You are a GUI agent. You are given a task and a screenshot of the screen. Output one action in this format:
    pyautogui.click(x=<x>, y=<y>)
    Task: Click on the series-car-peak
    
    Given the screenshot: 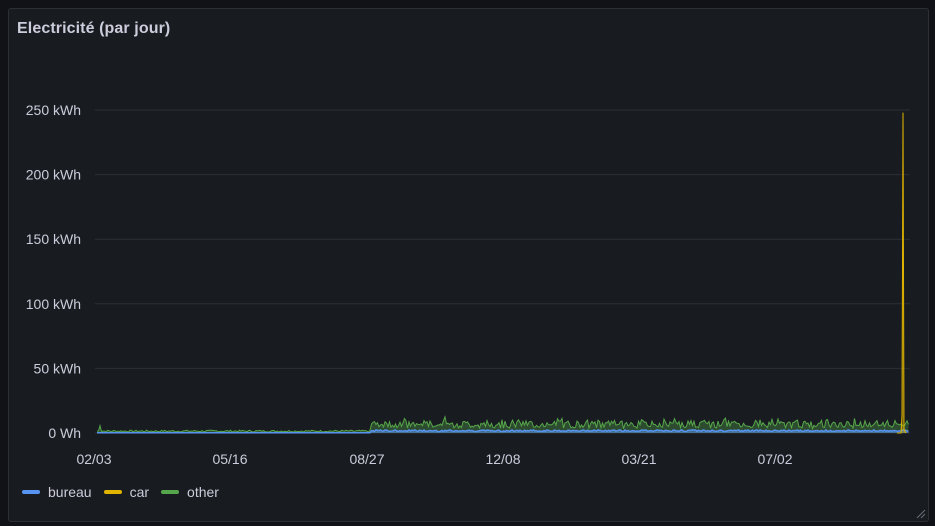 What is the action you would take?
    pyautogui.click(x=902, y=273)
    